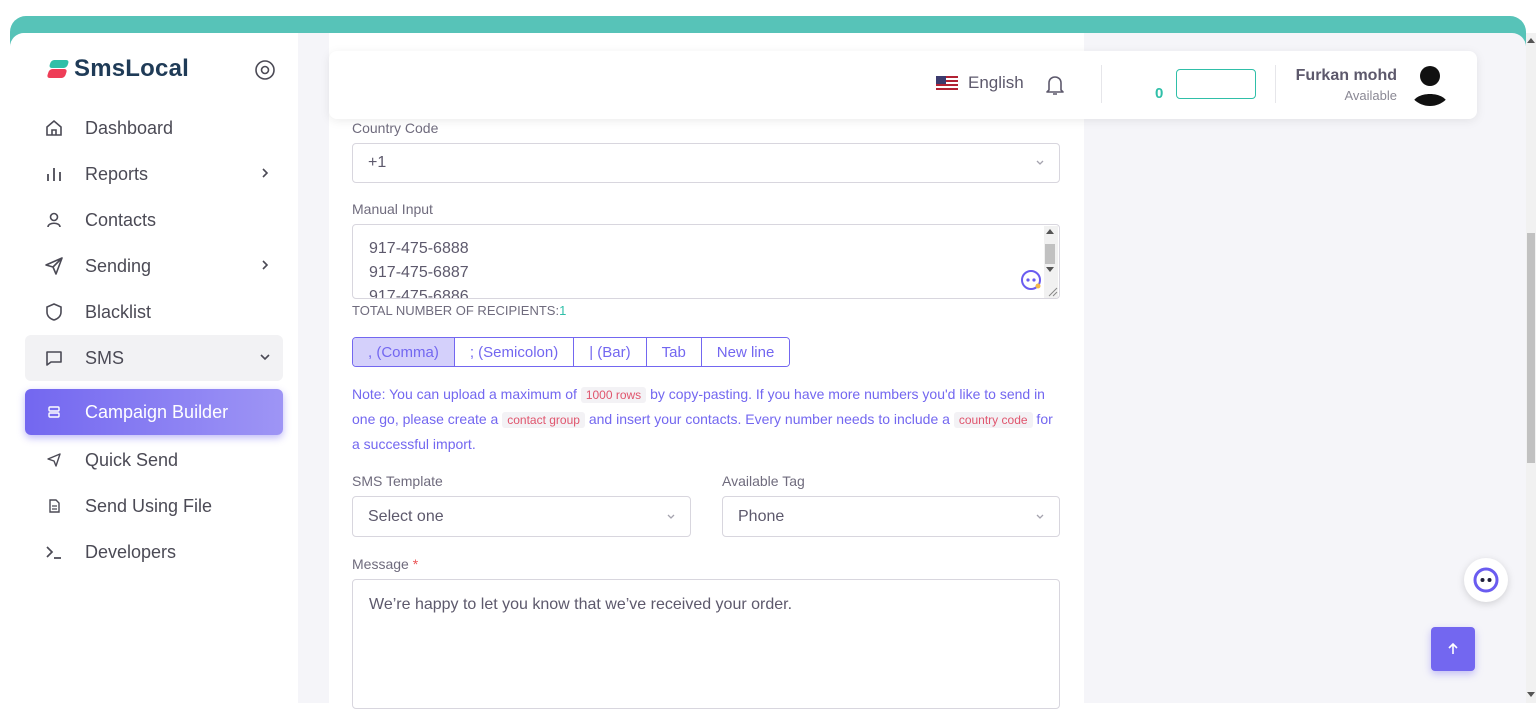  I want to click on brand-logo-icon, so click(58, 69).